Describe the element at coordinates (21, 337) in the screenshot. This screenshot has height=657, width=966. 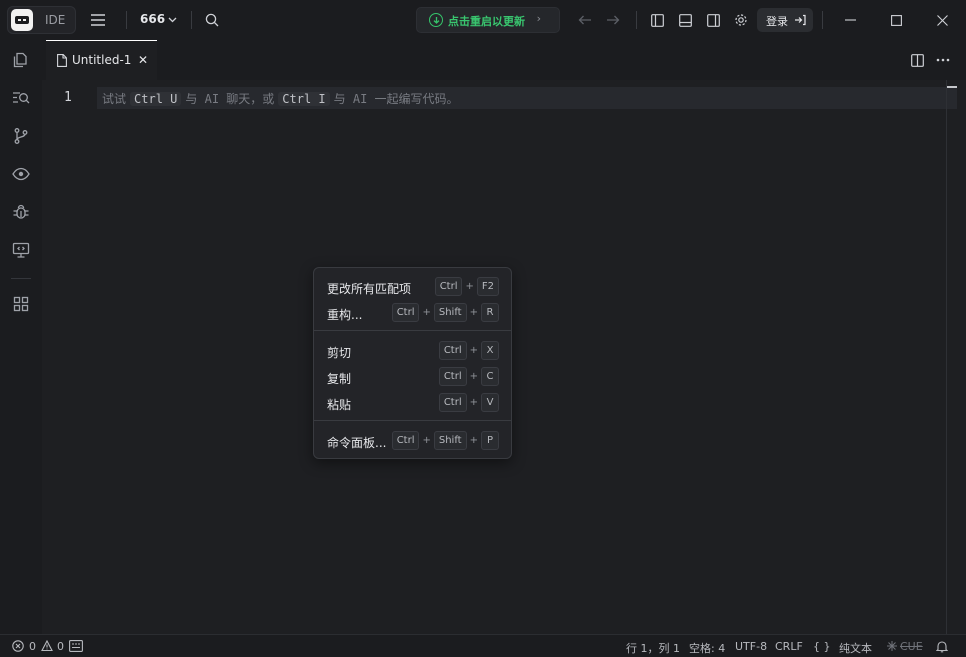
I see `activity-bar` at that location.